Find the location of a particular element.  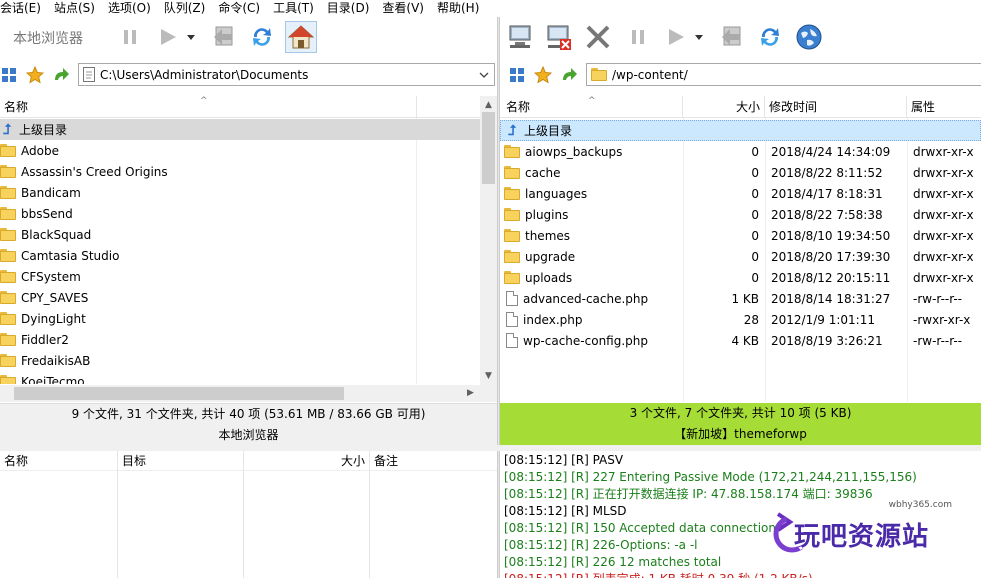

local-item-name: BlackSquad is located at coordinates (56, 234).